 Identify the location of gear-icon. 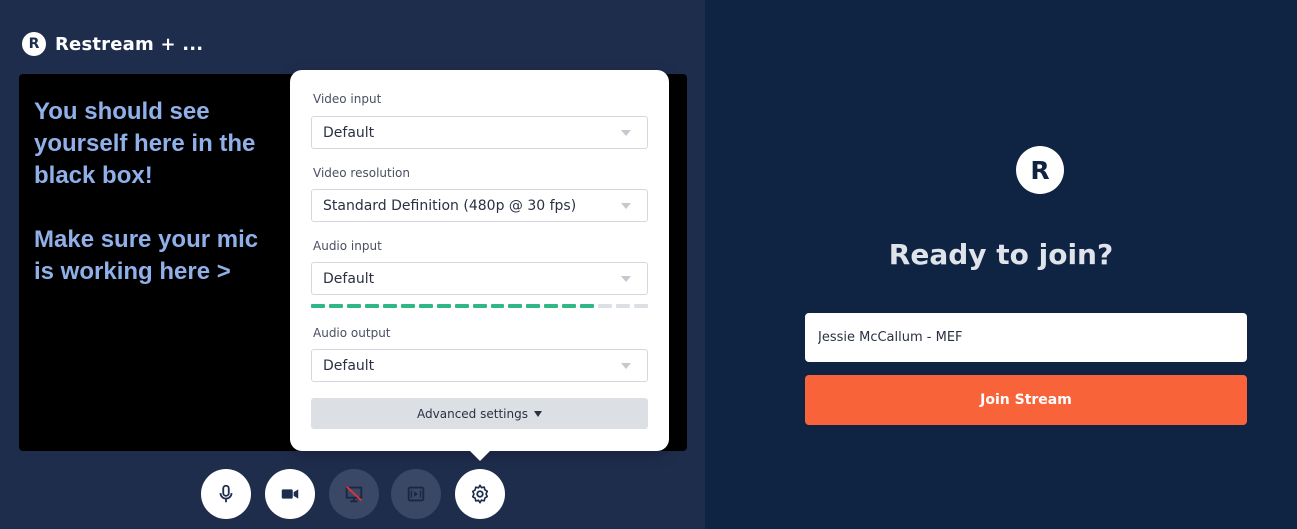
(480, 494).